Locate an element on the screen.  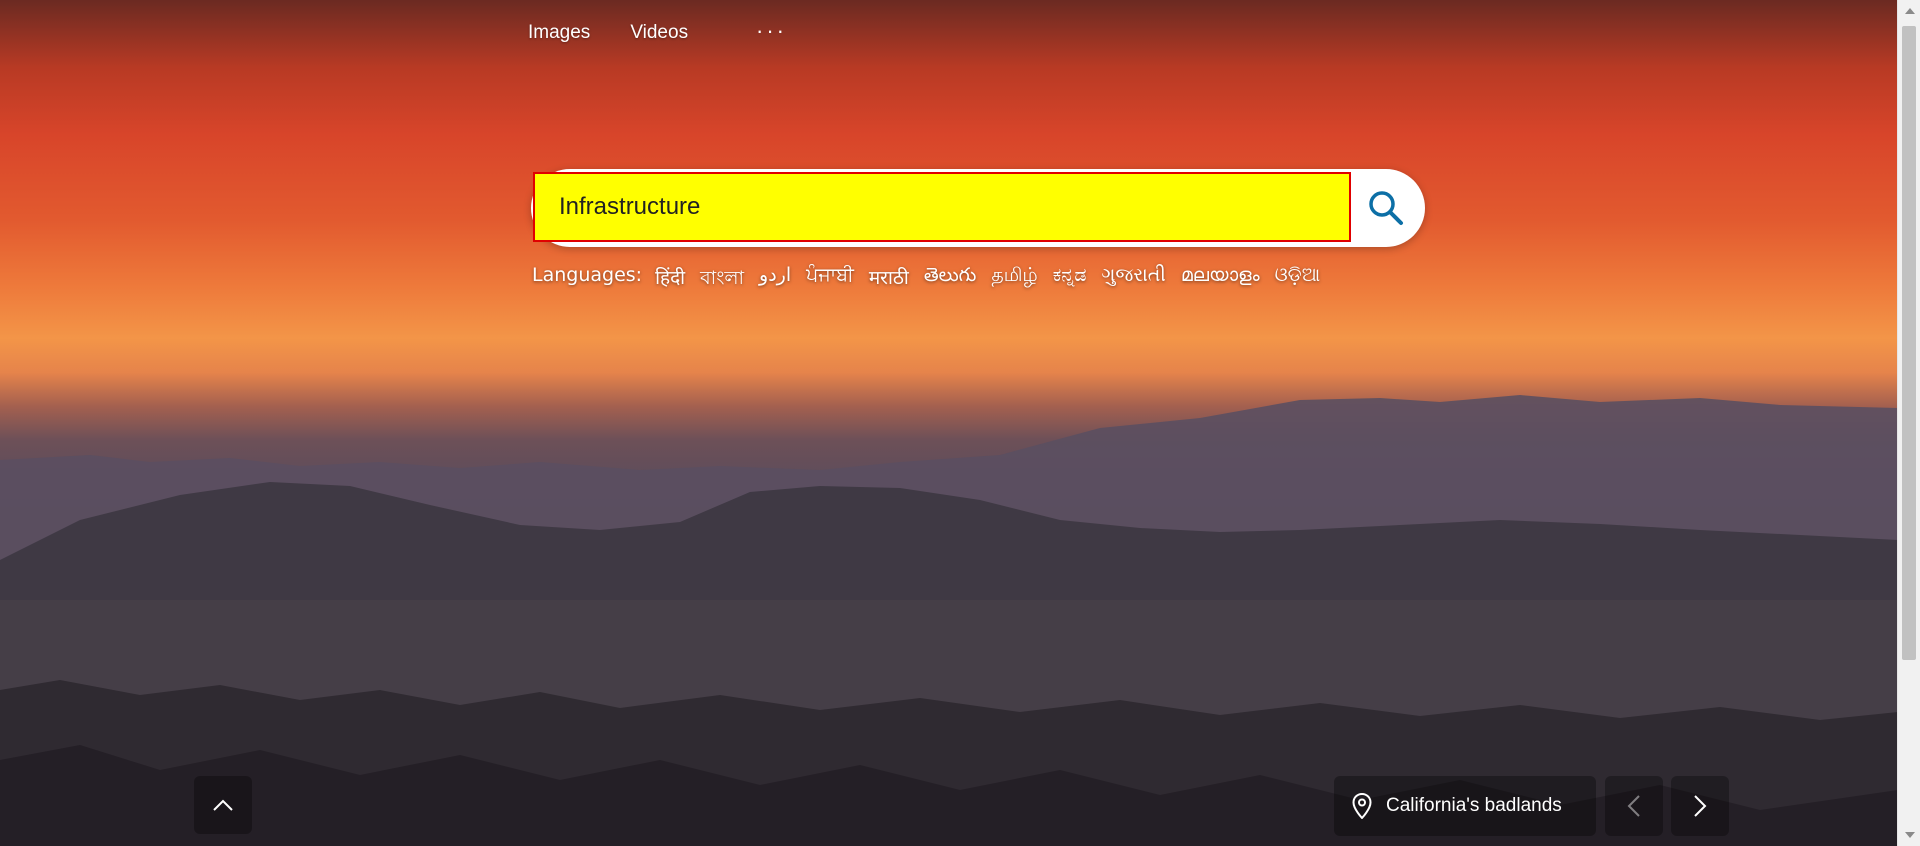
chevron-up-icon is located at coordinates (223, 805).